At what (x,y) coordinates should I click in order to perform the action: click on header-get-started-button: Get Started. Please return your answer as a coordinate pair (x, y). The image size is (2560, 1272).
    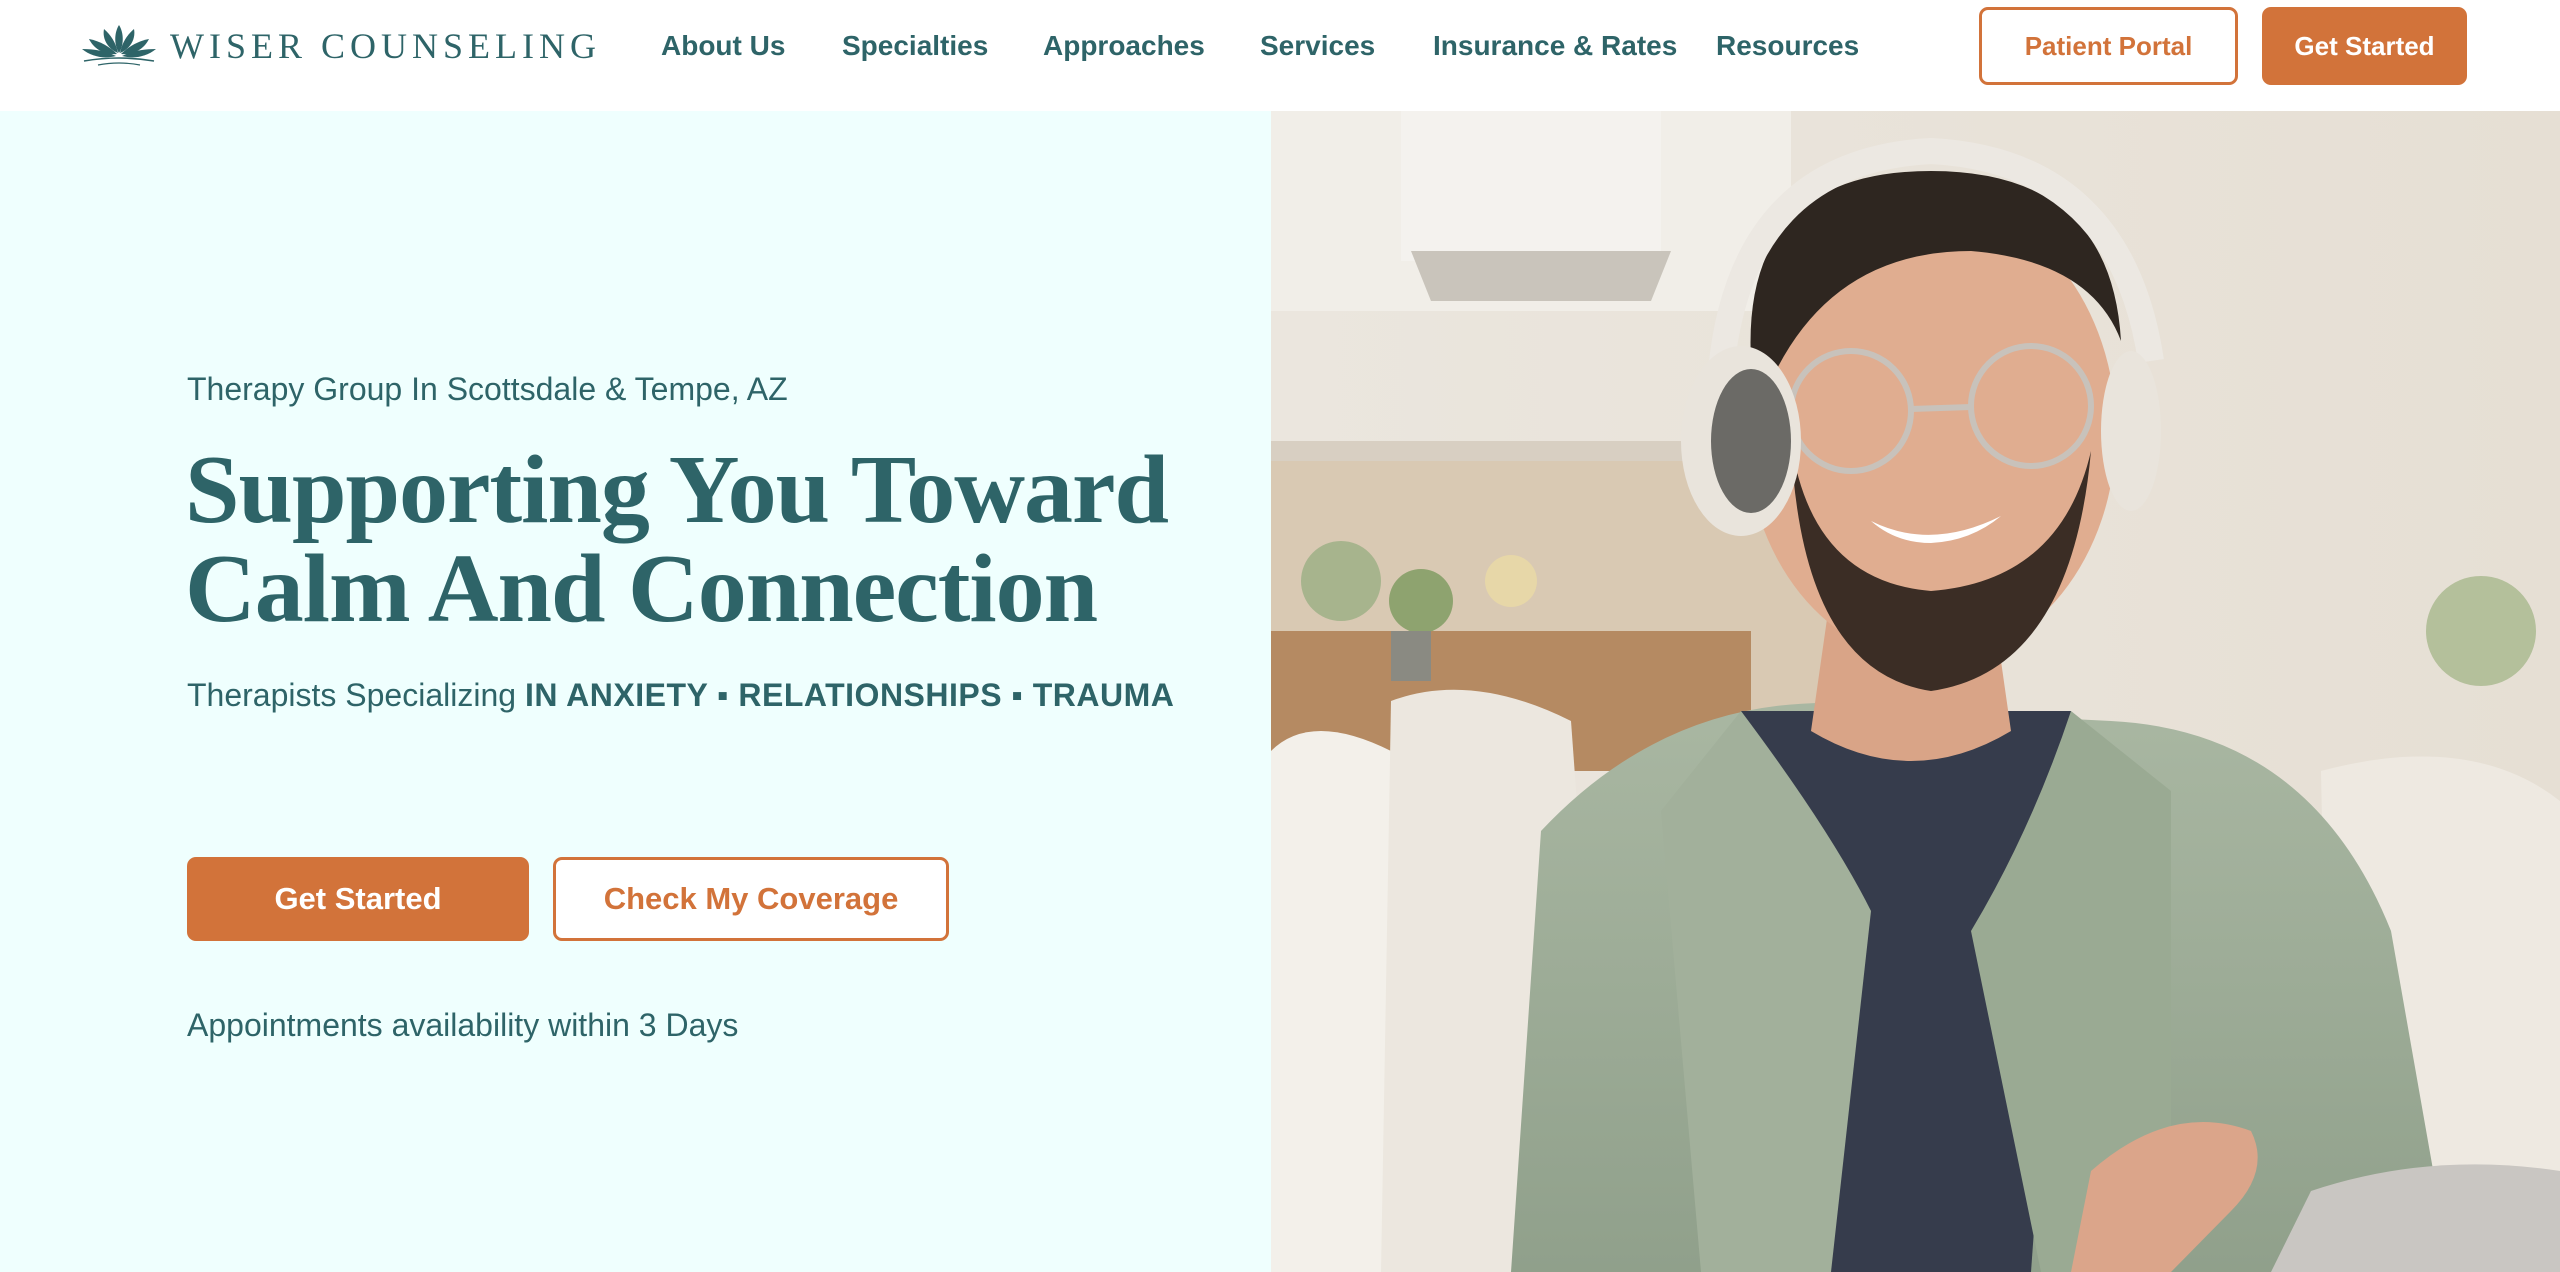
    Looking at the image, I should click on (2364, 46).